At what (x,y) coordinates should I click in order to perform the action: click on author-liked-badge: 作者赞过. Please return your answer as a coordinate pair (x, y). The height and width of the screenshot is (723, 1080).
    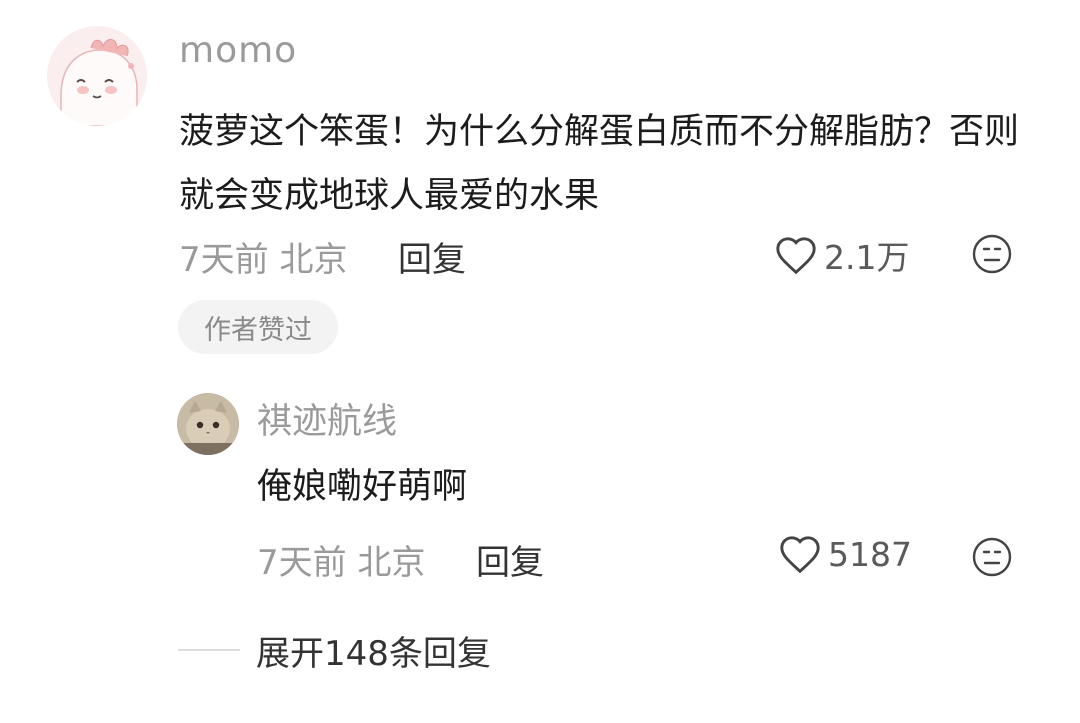
    Looking at the image, I should click on (258, 327).